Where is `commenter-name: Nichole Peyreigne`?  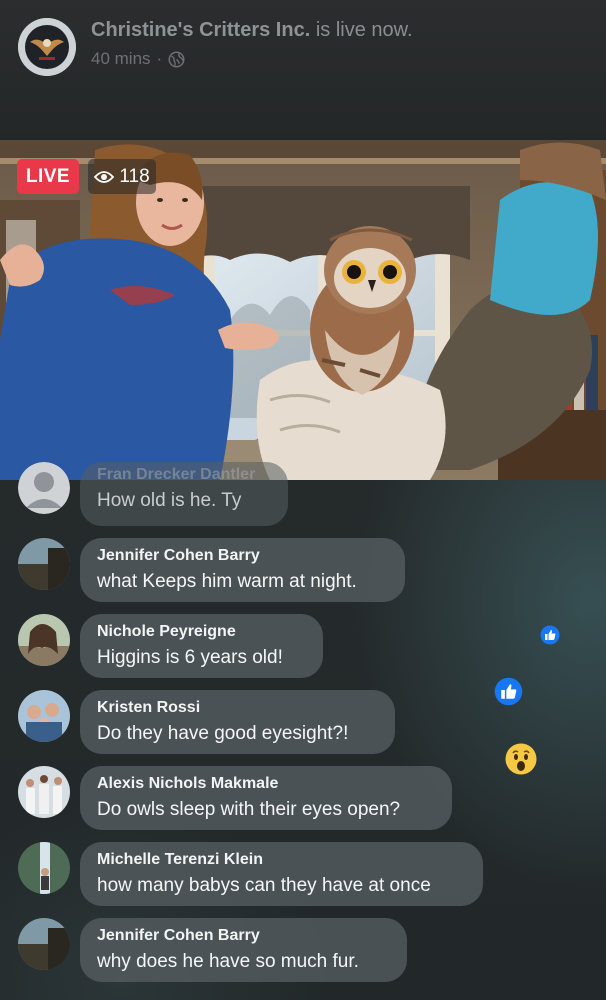 commenter-name: Nichole Peyreigne is located at coordinates (166, 632).